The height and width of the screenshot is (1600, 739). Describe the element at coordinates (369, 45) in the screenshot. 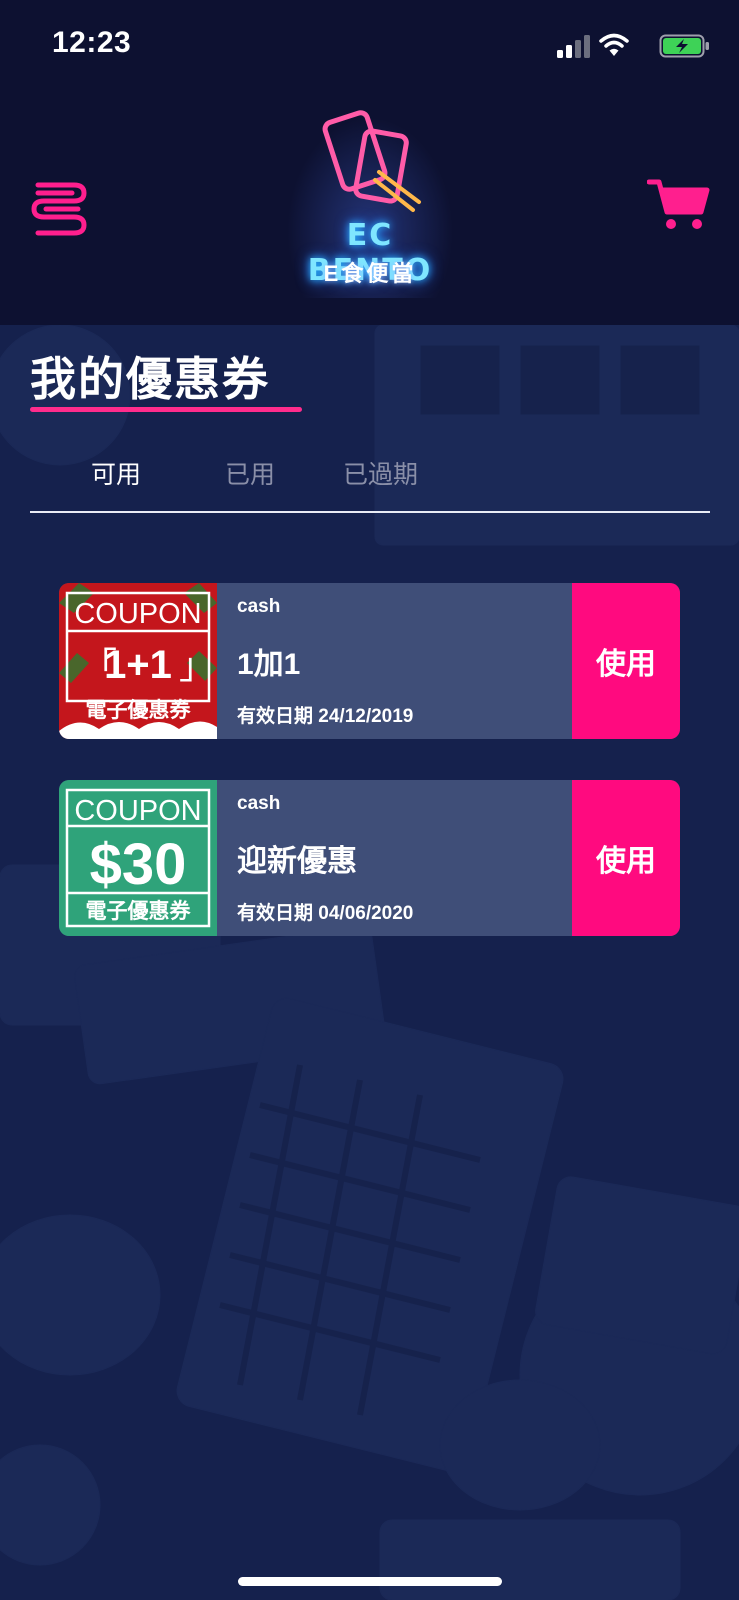

I see `status-bar: 12:23` at that location.